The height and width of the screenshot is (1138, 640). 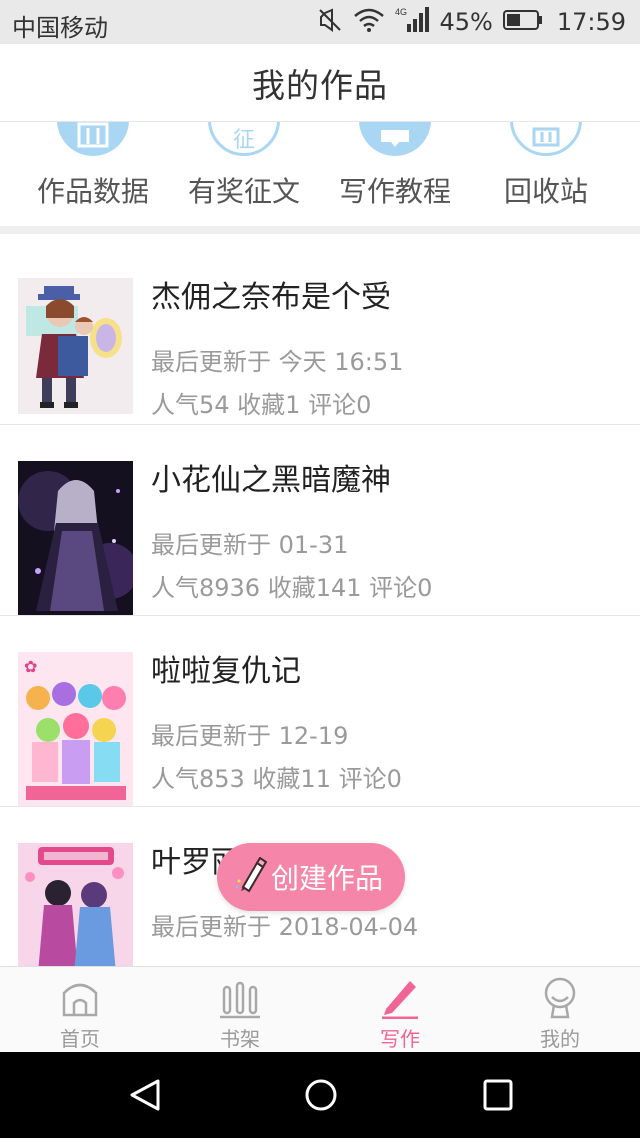 I want to click on back-icon, so click(x=145, y=1095).